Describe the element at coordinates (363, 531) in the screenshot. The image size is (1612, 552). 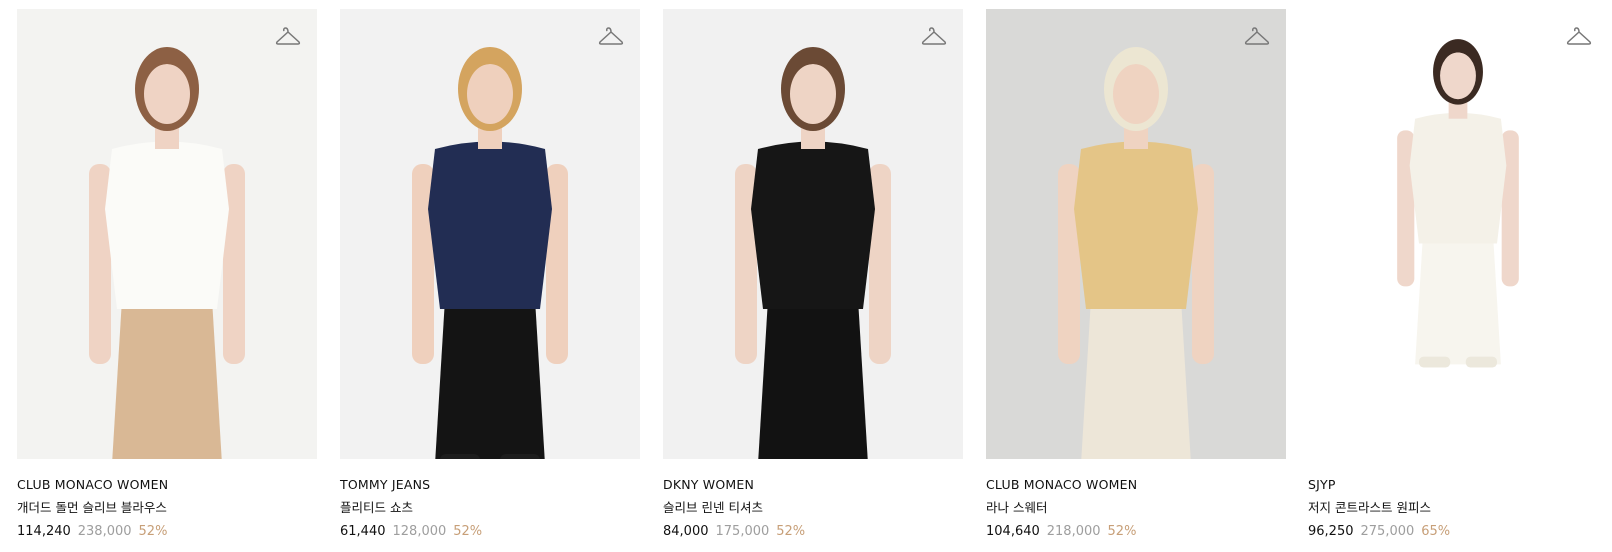
I see `sale-price: 61,440` at that location.